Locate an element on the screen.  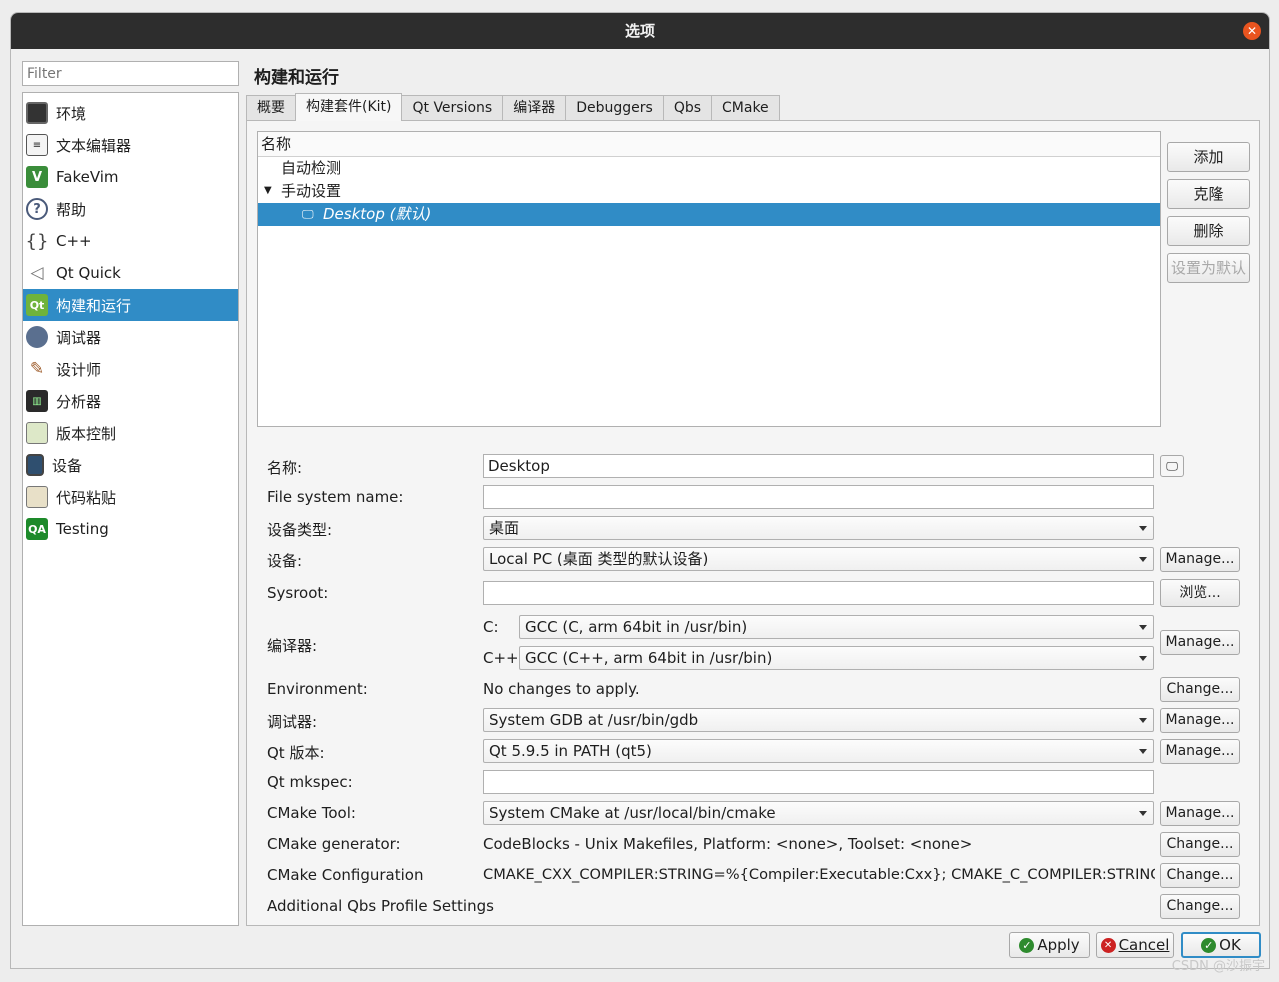
cancel-button: ✕ Cancel is located at coordinates (1135, 945).